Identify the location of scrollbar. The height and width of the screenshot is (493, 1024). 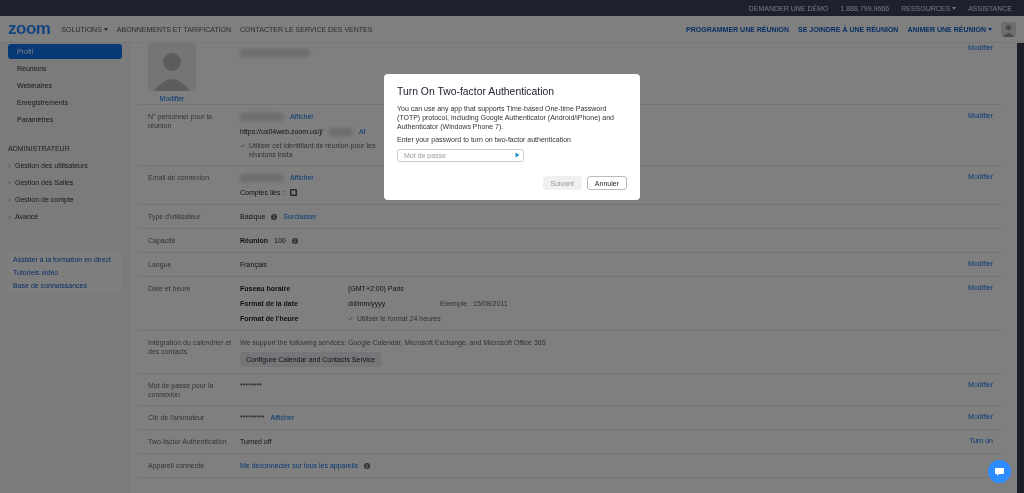
(1020, 268).